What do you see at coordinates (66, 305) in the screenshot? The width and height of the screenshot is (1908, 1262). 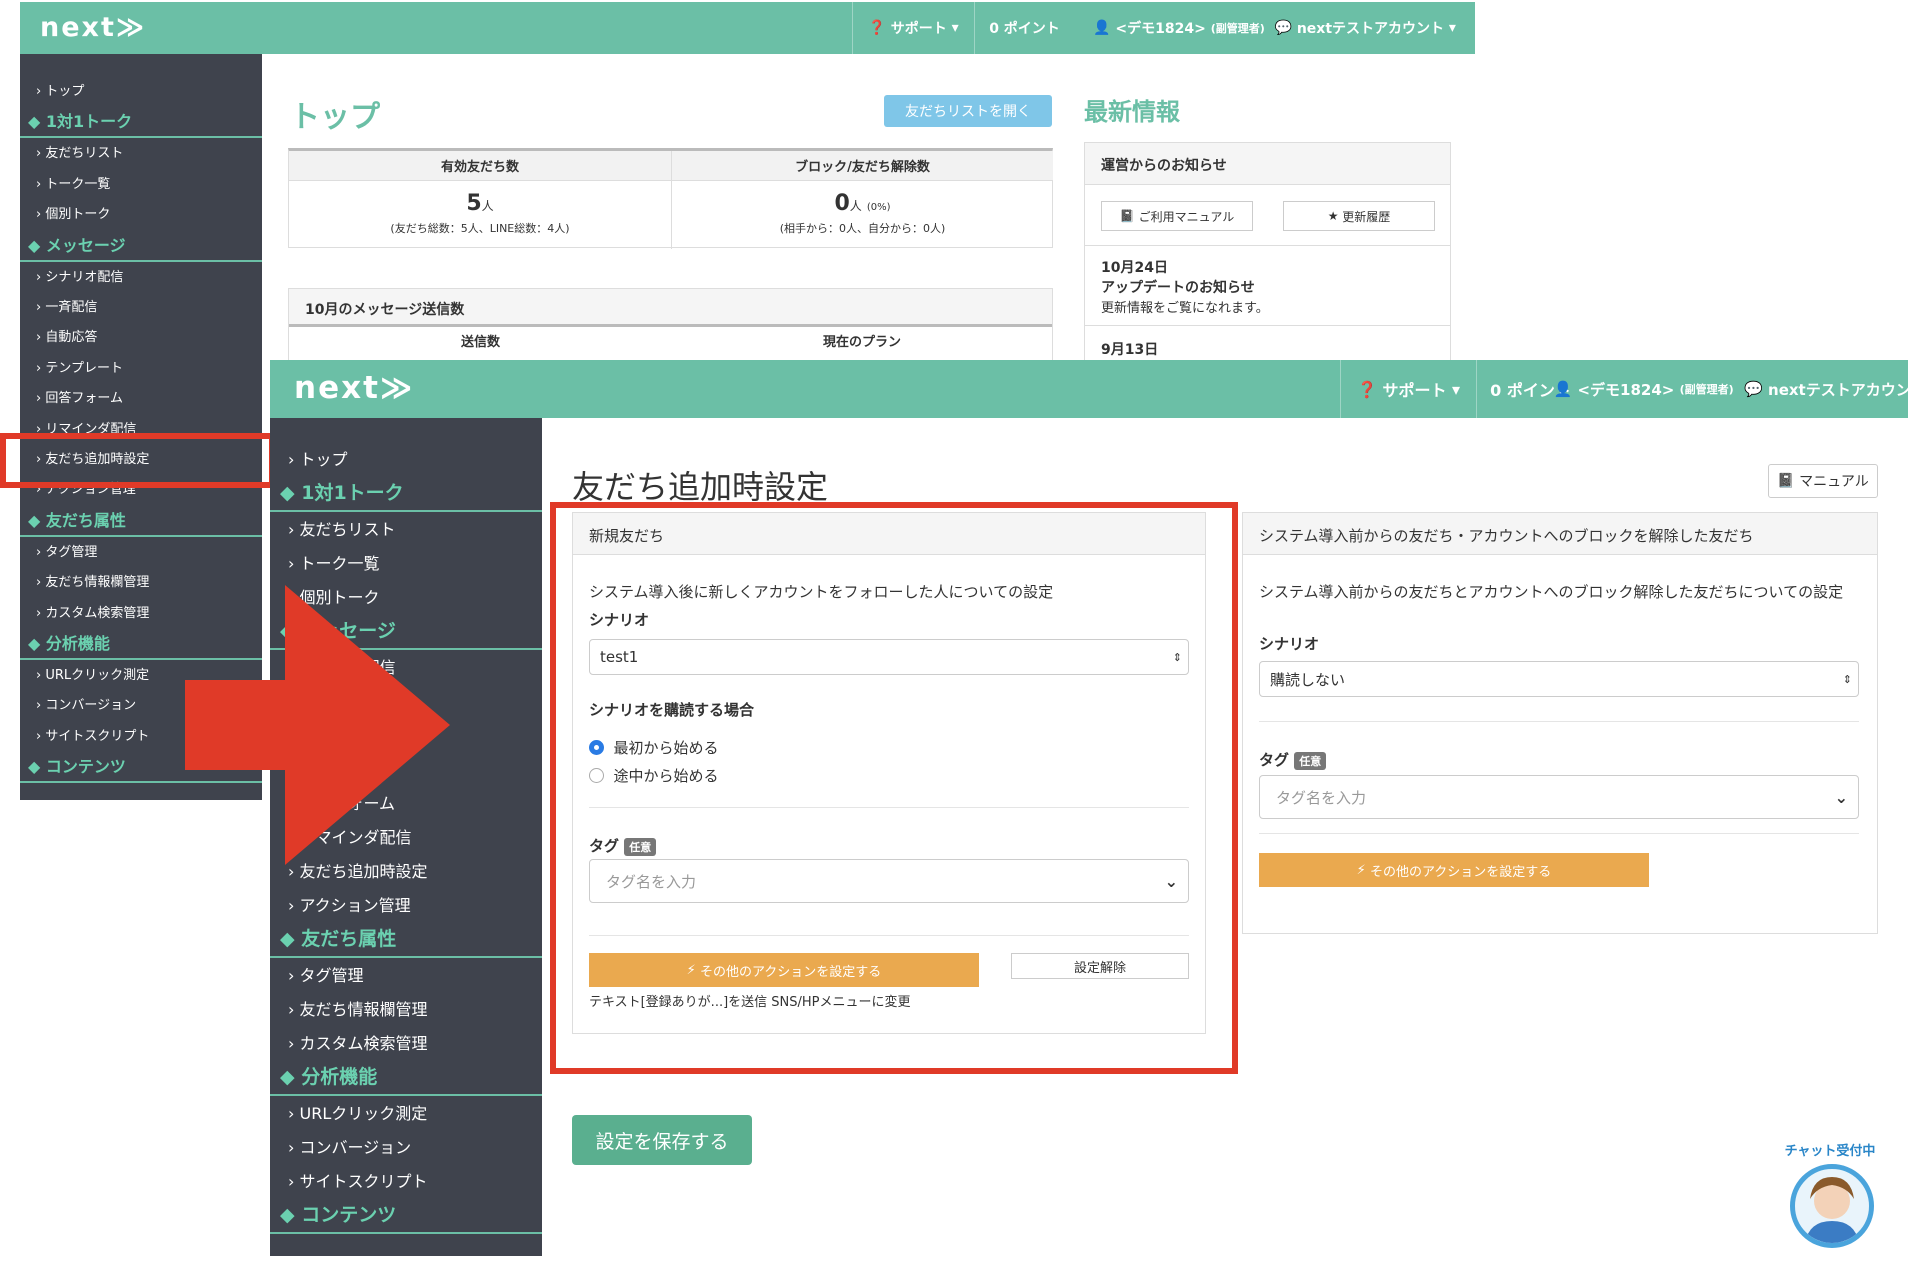 I see `sidebar-item: › 一斉配信` at bounding box center [66, 305].